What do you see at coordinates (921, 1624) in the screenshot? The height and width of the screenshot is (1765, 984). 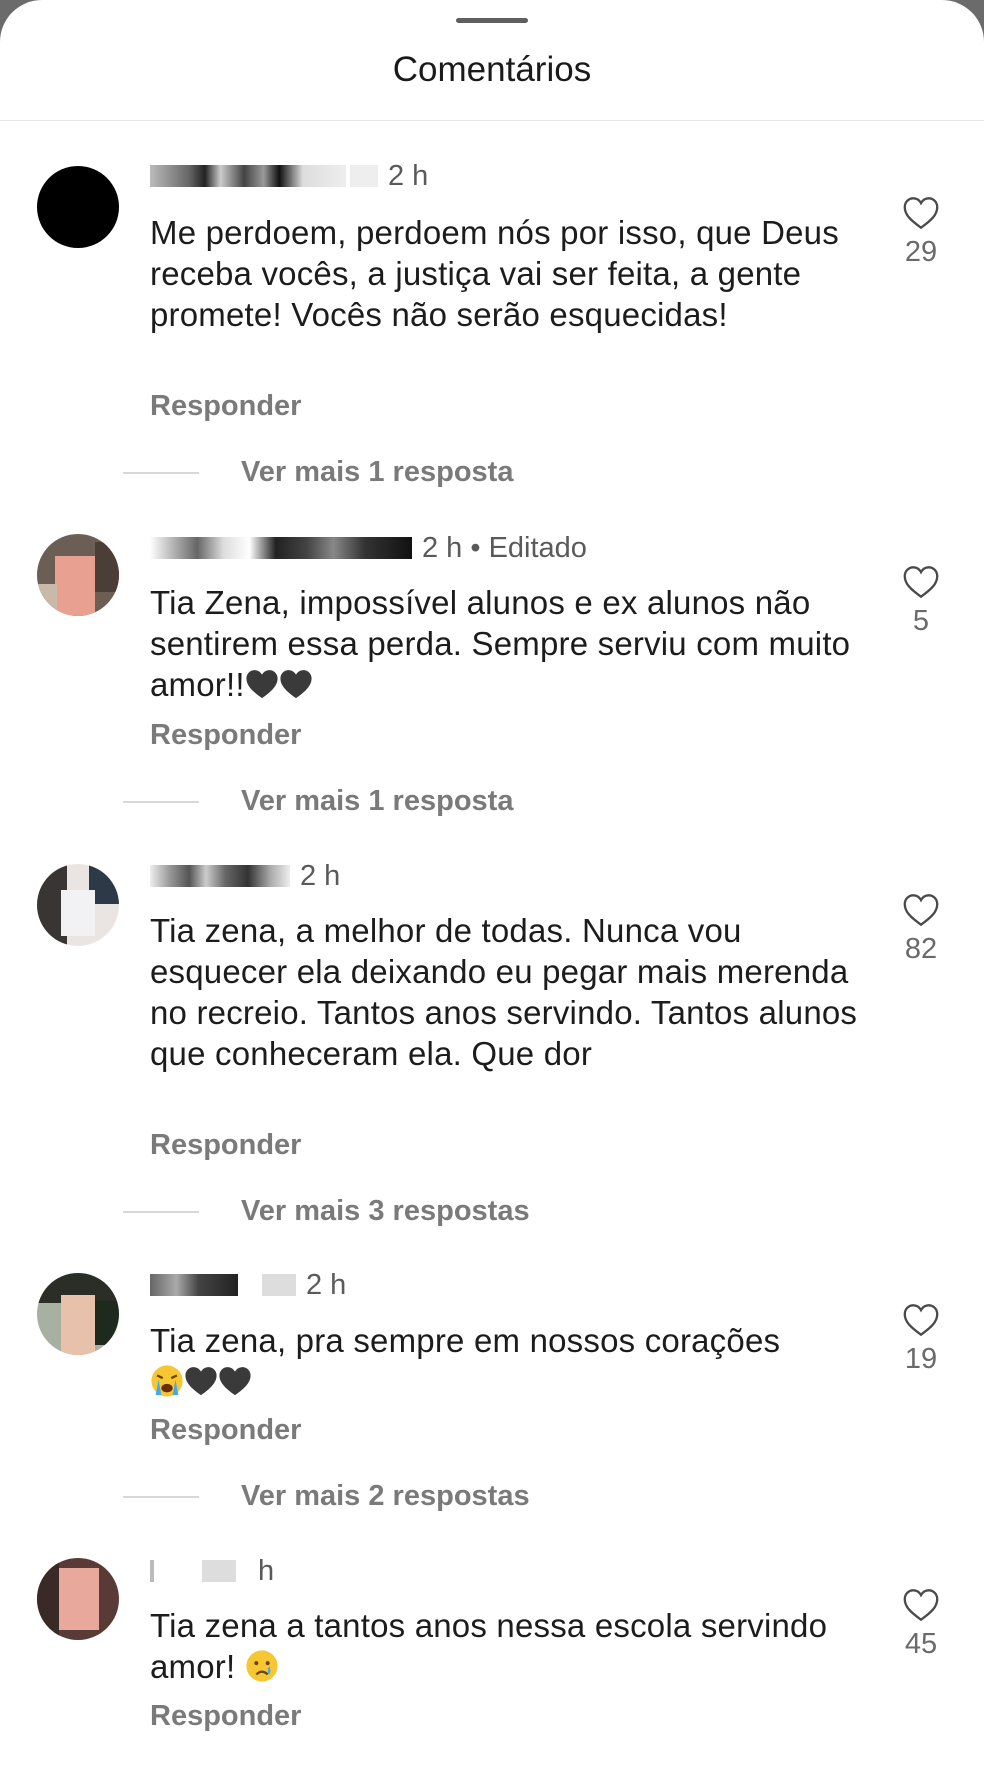 I see `like-button: 45` at bounding box center [921, 1624].